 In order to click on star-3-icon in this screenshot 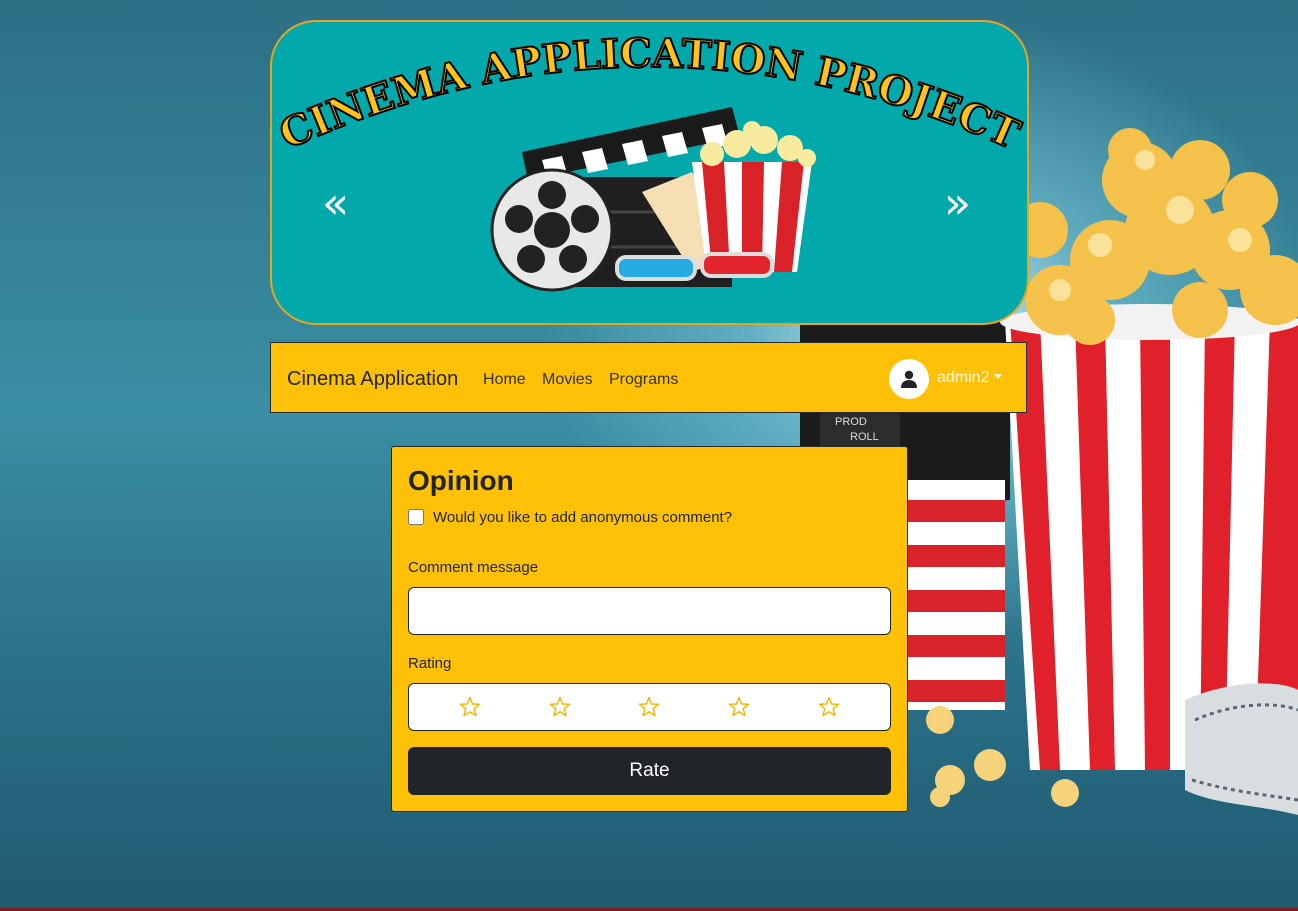, I will do `click(649, 707)`.